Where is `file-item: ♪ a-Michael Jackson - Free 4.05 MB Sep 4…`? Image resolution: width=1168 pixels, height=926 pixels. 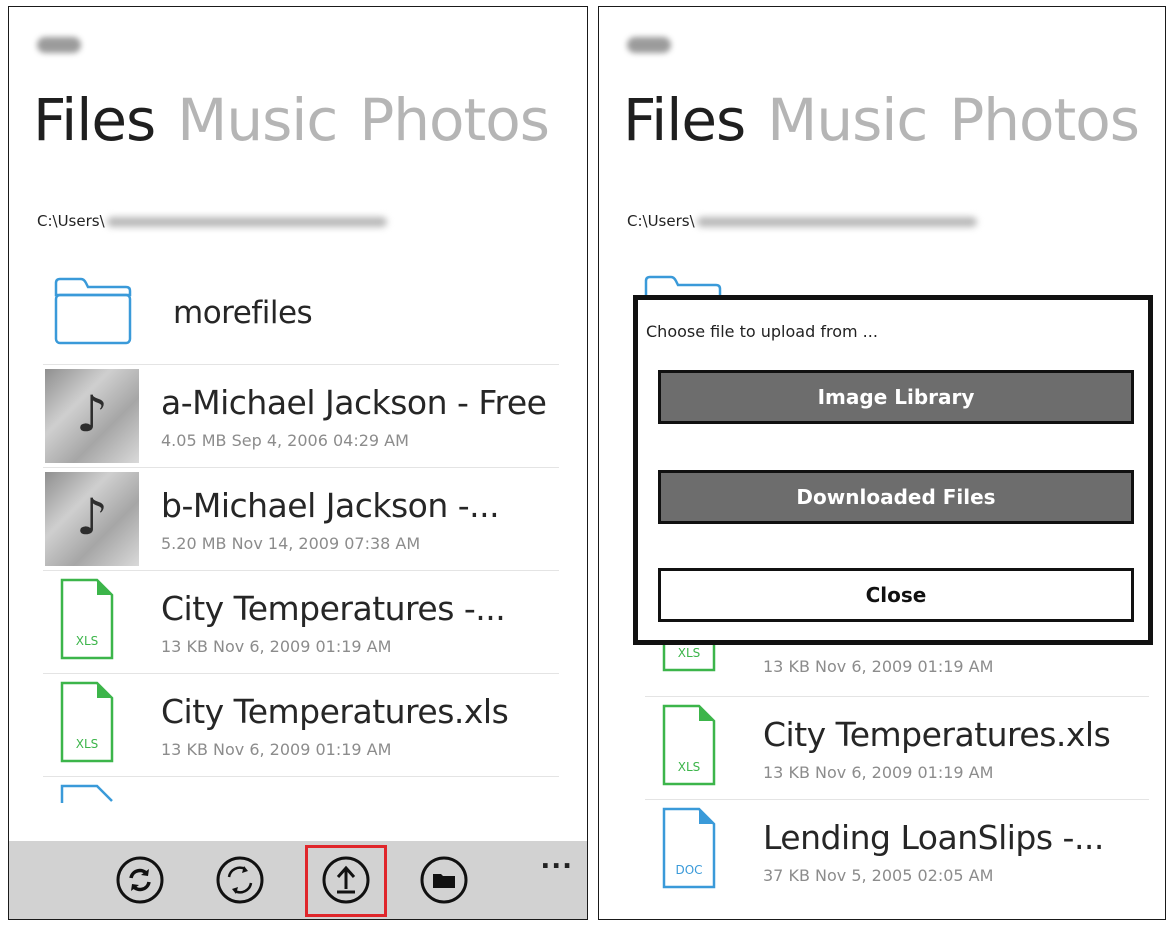
file-item: ♪ a-Michael Jackson - Free 4.05 MB Sep 4… is located at coordinates (301, 416).